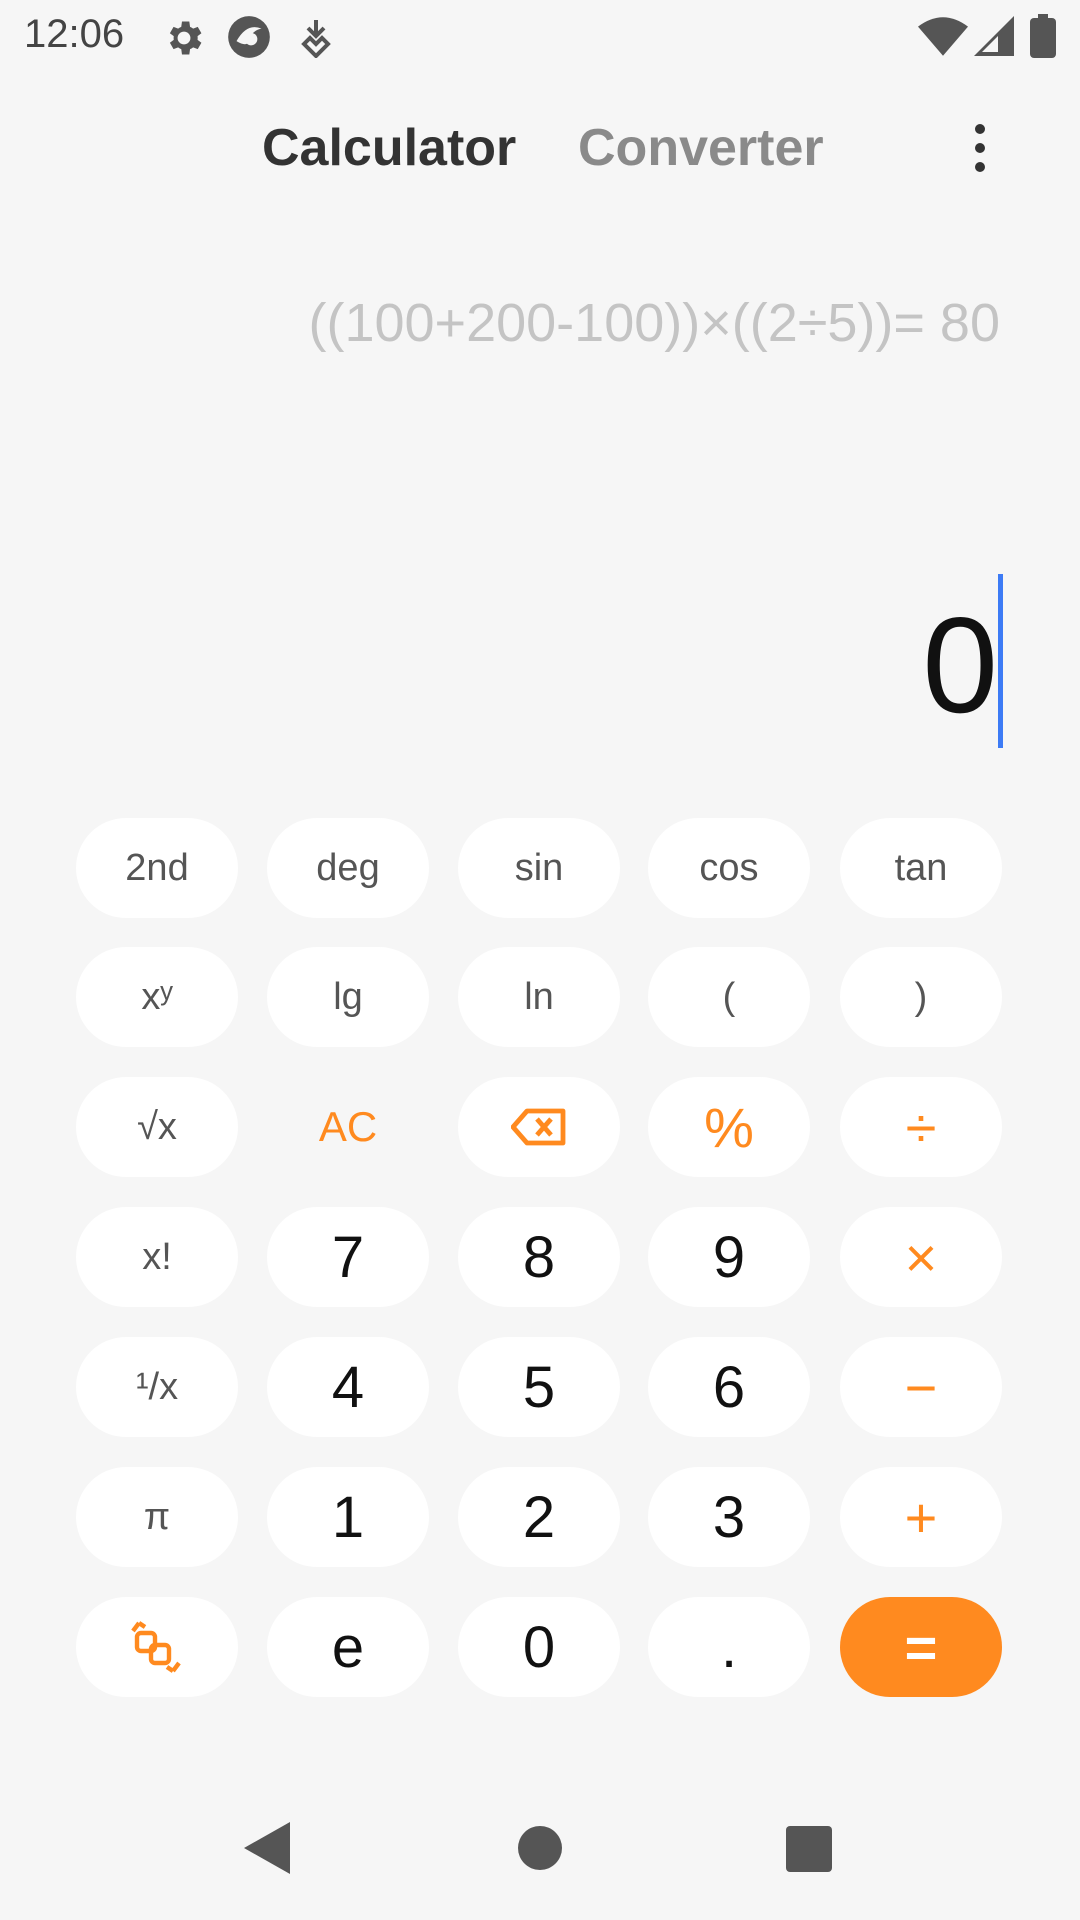 The width and height of the screenshot is (1080, 1920). Describe the element at coordinates (539, 997) in the screenshot. I see `ln-button: ln` at that location.